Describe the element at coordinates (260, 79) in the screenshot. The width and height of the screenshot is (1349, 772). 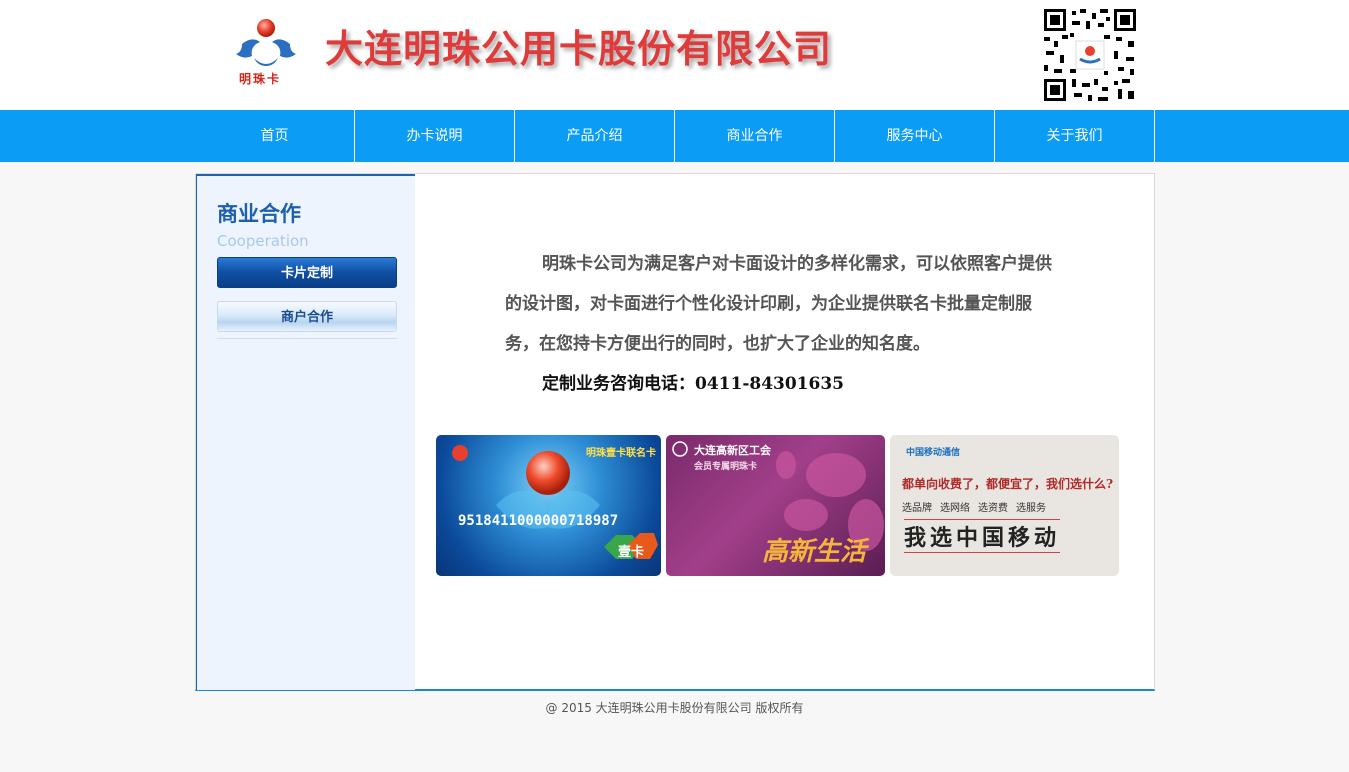
I see `logo-caption: 明珠卡` at that location.